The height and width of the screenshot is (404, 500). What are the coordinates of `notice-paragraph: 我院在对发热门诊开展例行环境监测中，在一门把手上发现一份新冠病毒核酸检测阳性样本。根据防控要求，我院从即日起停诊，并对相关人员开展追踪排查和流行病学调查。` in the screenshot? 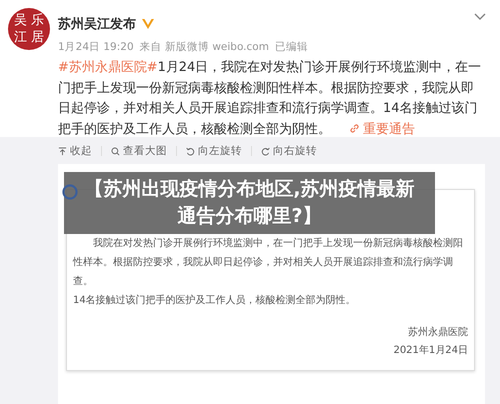 It's located at (268, 262).